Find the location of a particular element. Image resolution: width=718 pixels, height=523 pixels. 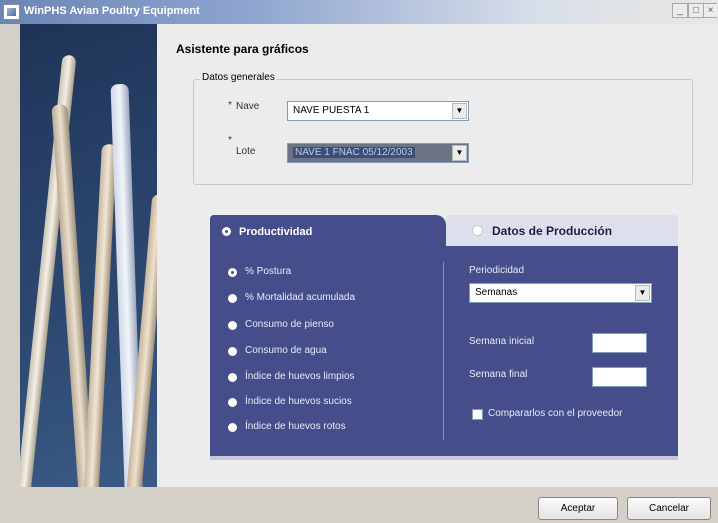

tab-panel-bottom is located at coordinates (444, 458).